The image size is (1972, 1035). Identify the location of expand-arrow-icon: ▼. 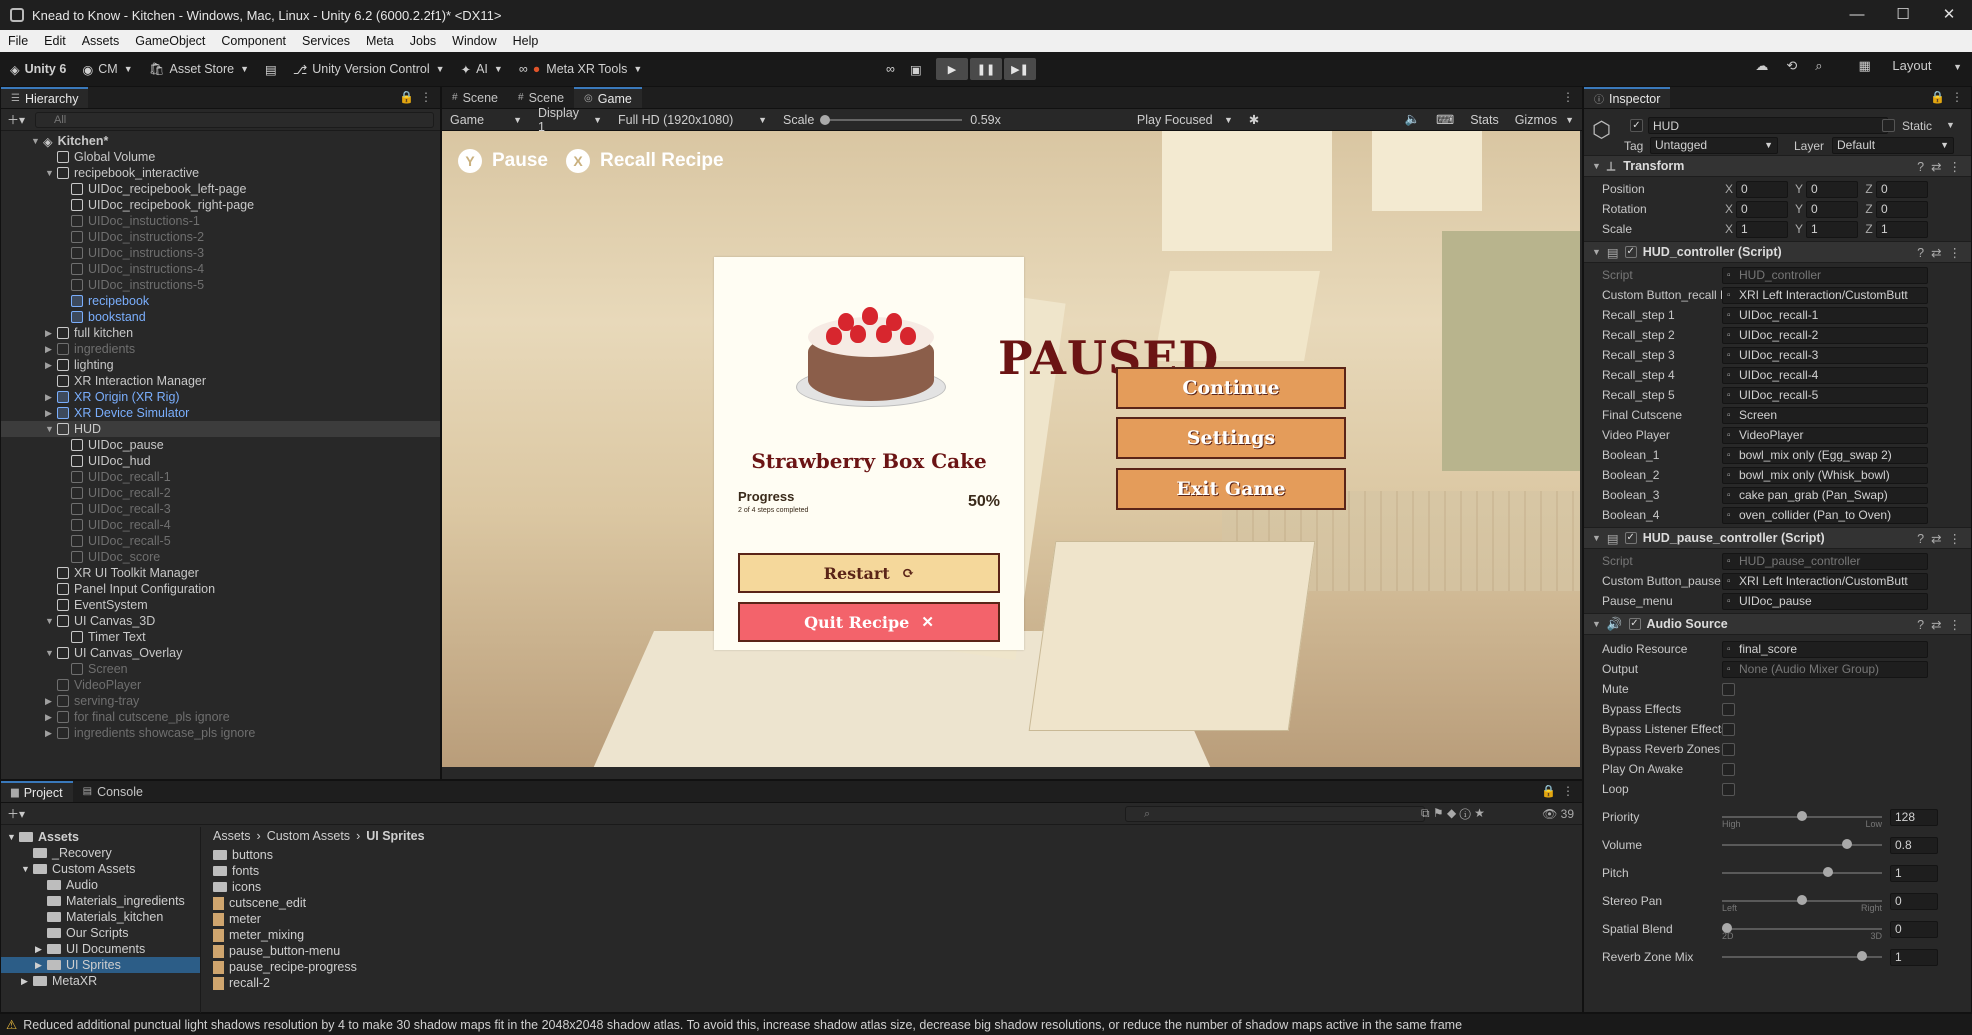
(13, 837).